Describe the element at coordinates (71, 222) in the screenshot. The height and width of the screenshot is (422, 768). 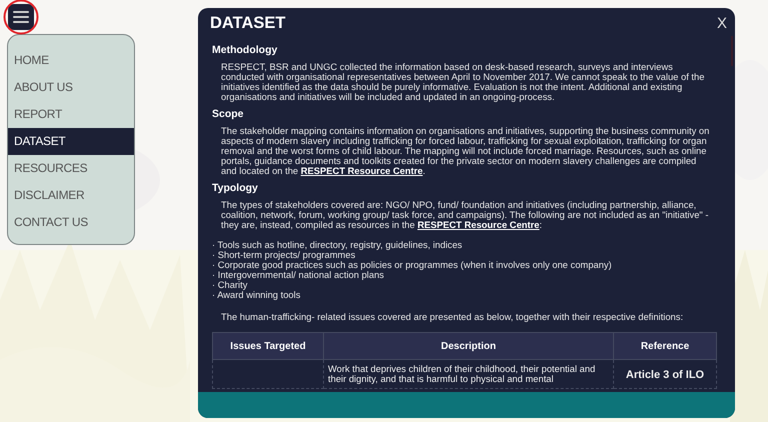
I see `menu-item: CONTACT US` at that location.